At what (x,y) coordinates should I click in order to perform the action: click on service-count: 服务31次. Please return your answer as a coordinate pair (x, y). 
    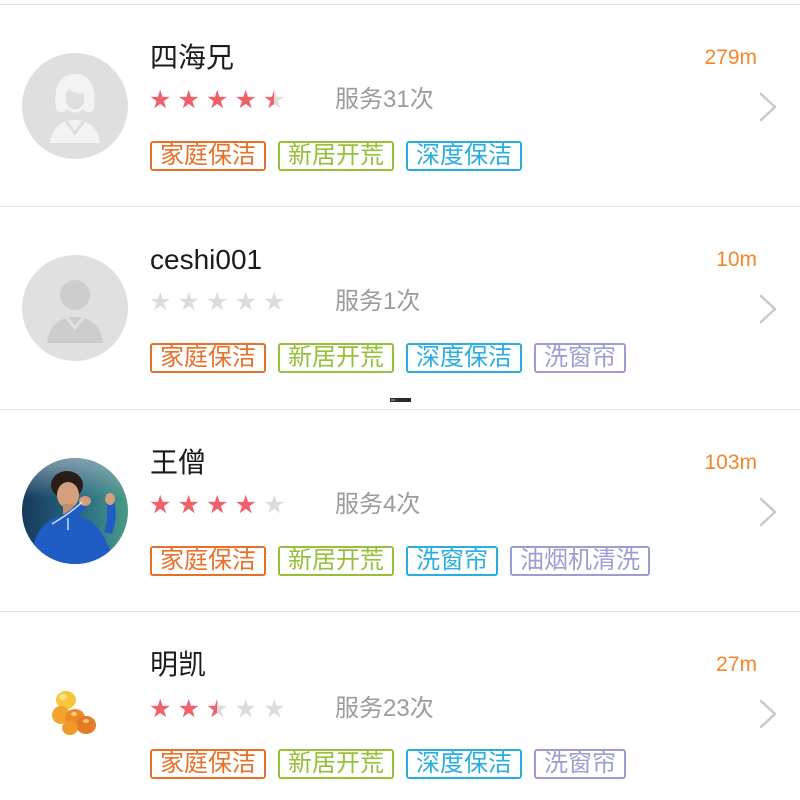
    Looking at the image, I should click on (384, 99).